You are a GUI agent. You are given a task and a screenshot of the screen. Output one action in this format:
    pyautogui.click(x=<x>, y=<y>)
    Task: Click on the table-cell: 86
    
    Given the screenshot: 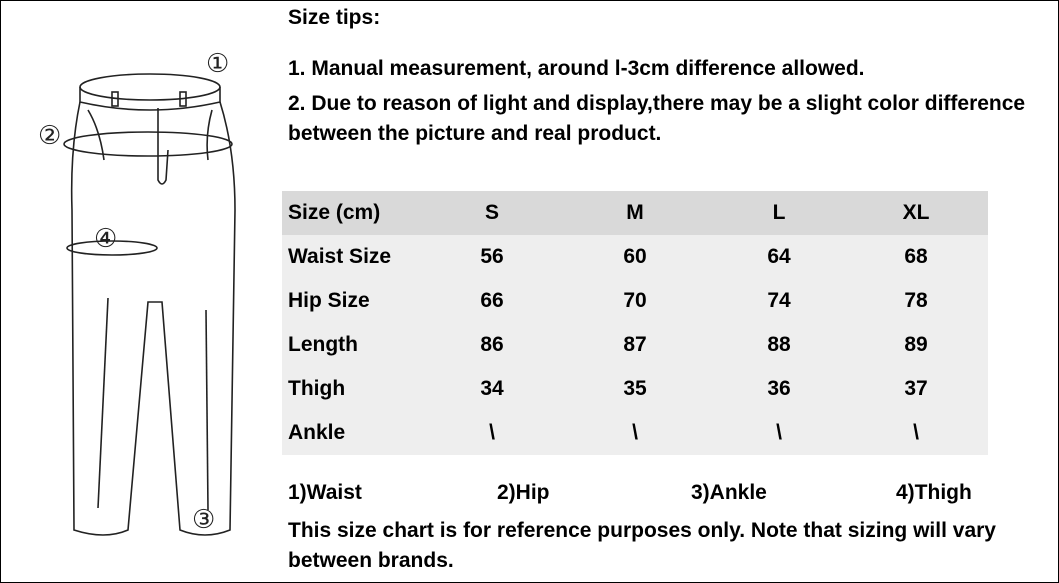 What is the action you would take?
    pyautogui.click(x=492, y=345)
    